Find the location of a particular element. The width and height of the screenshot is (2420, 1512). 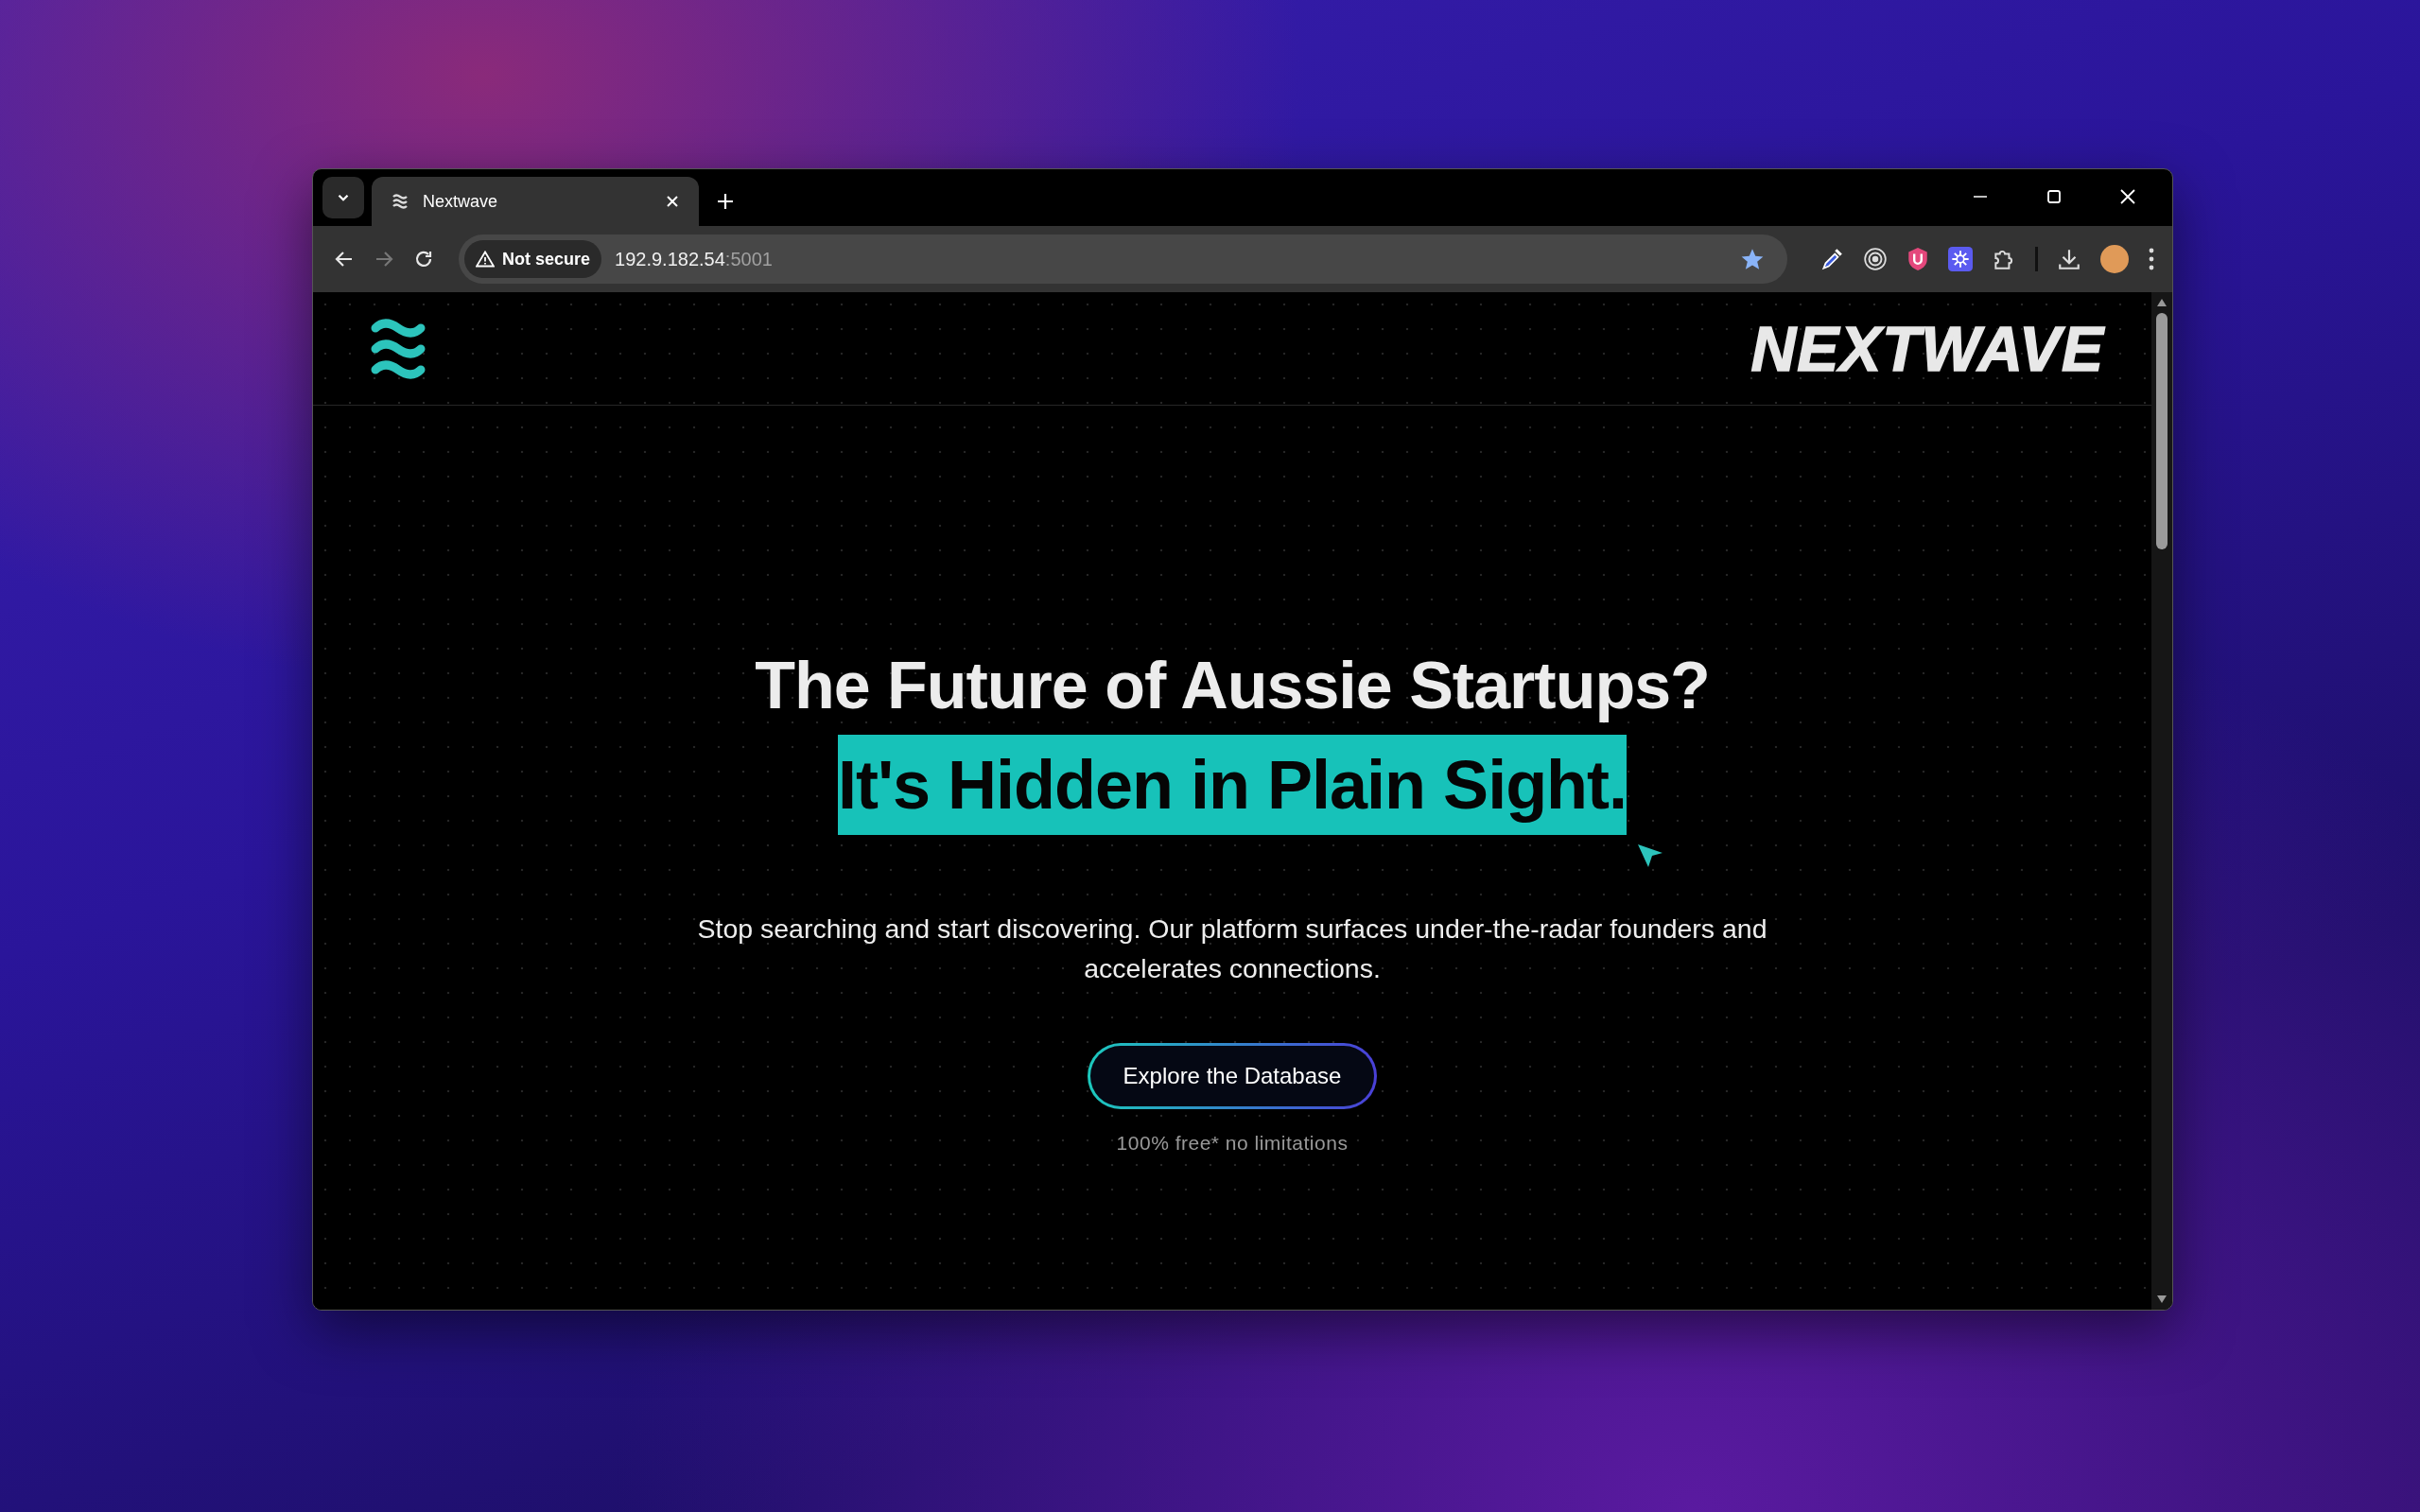

address-bar: Not secure 192.9.182.54:5001 is located at coordinates (1123, 260).